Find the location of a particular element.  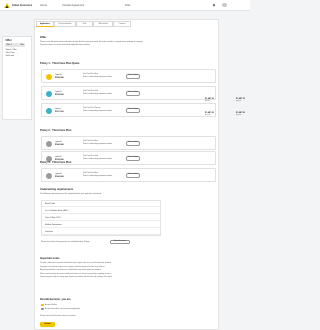

tab-offer-details: Offer details is located at coordinates (103, 24).